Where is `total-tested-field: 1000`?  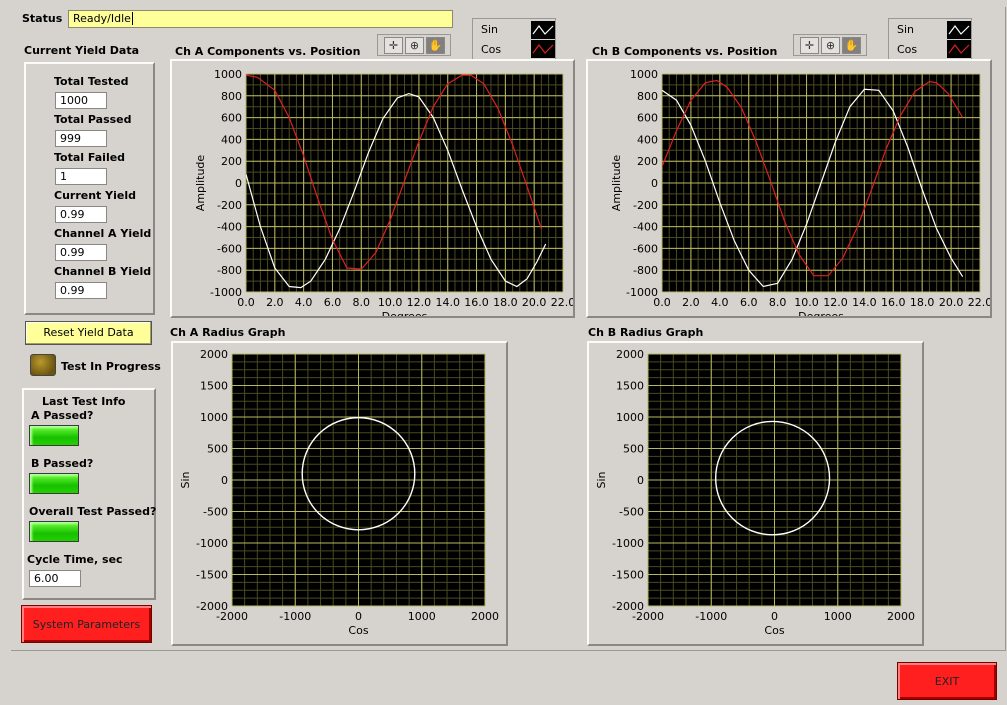 total-tested-field: 1000 is located at coordinates (81, 100).